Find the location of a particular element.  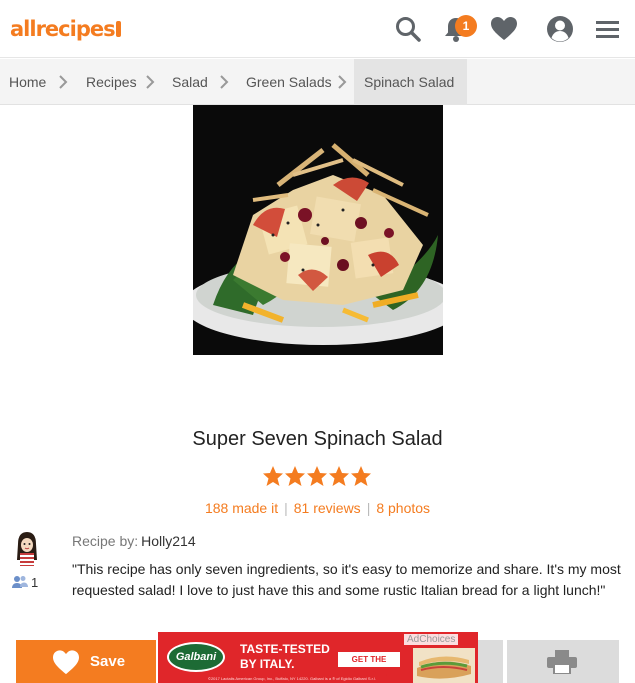

author-label: Recipe by: is located at coordinates (105, 541).